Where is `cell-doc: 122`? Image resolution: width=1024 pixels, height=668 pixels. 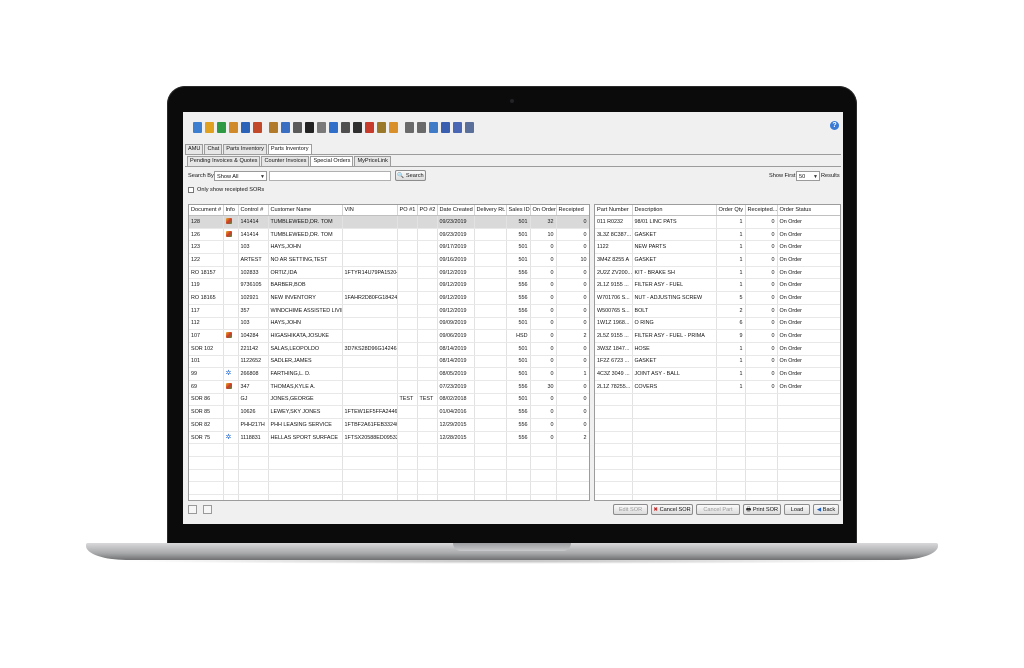 cell-doc: 122 is located at coordinates (206, 260).